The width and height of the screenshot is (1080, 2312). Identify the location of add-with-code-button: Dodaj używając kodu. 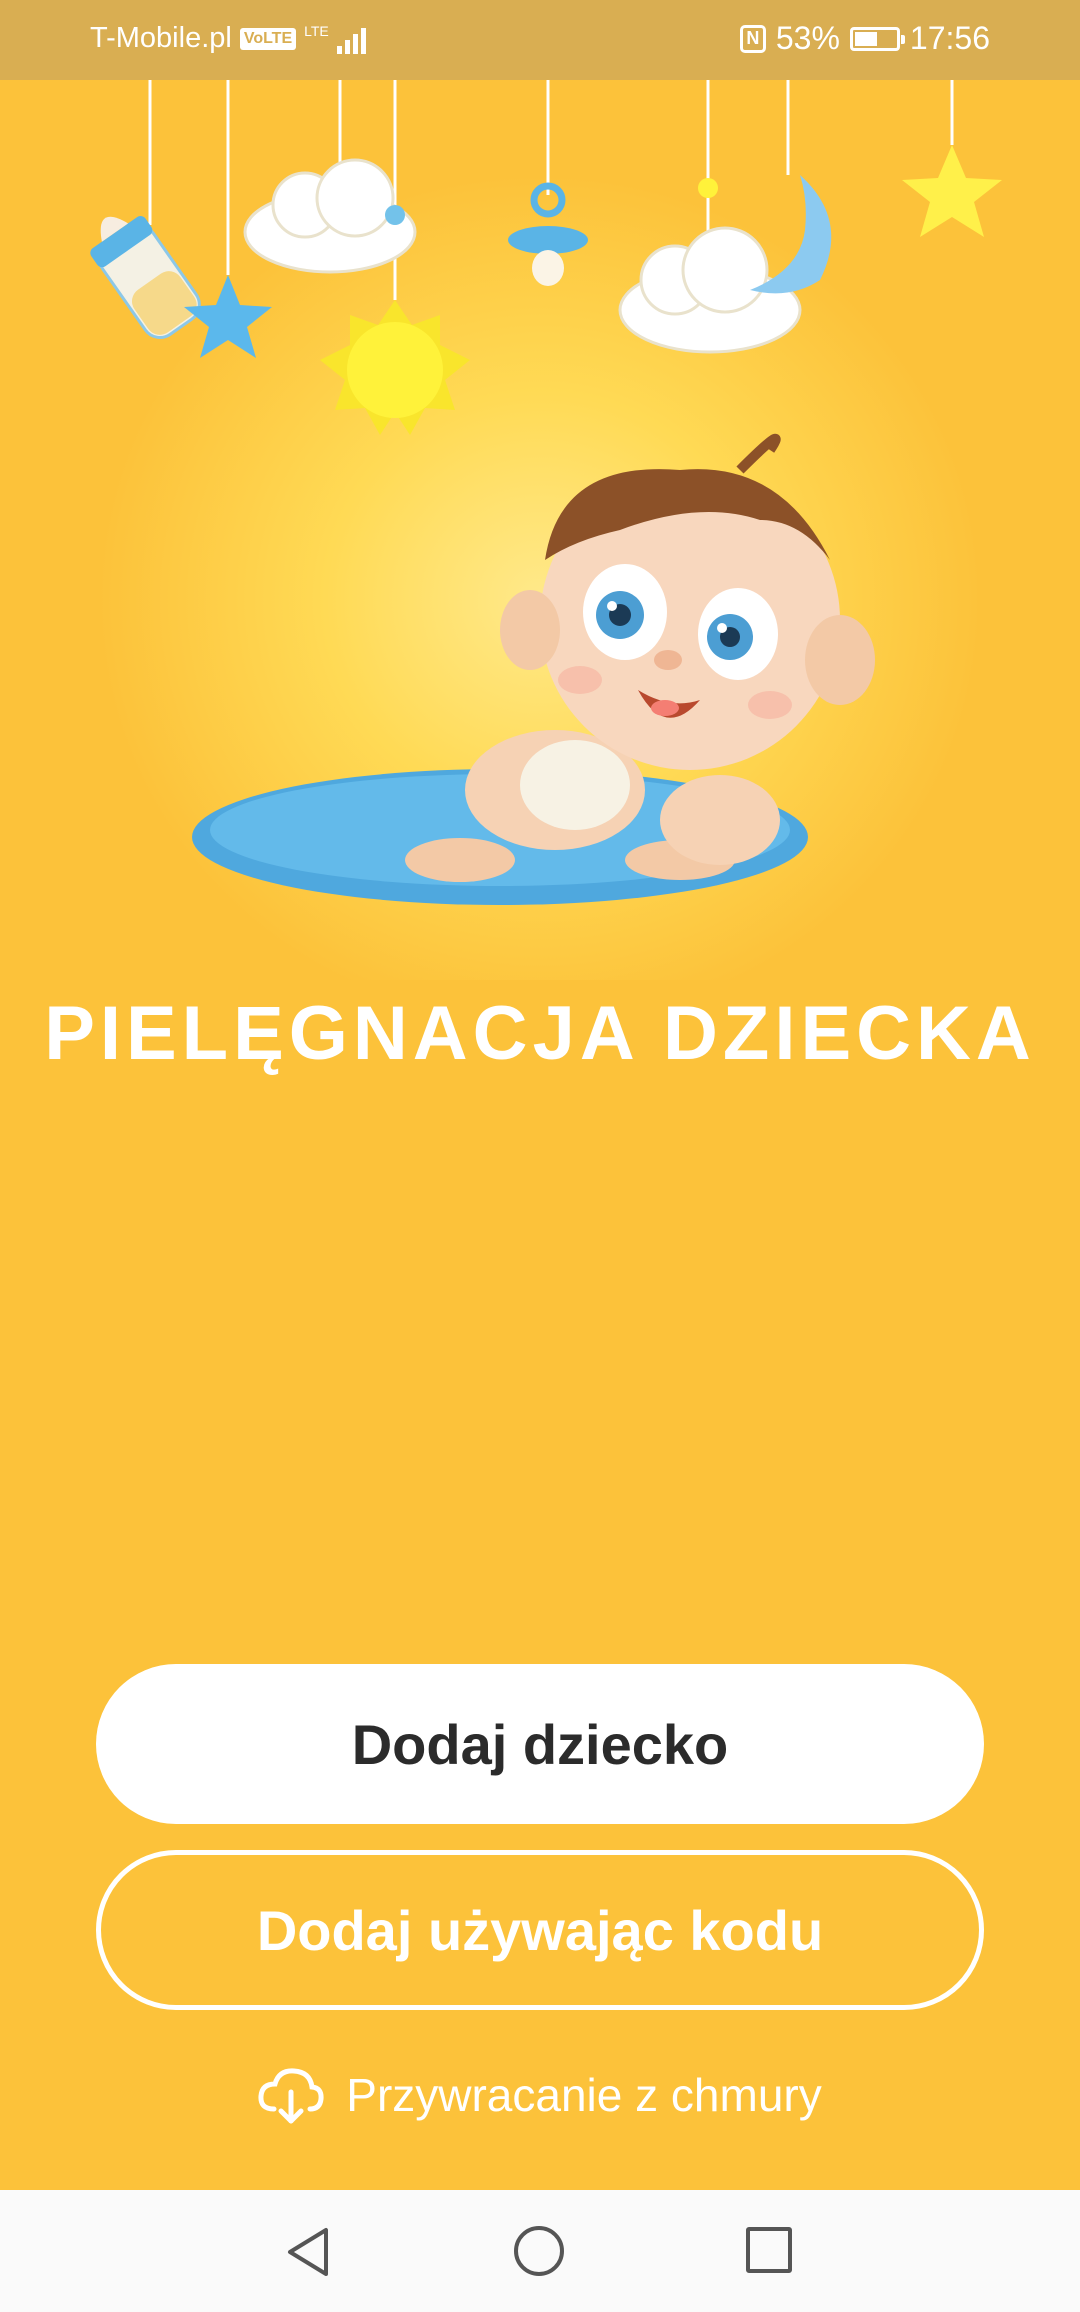
(540, 1930).